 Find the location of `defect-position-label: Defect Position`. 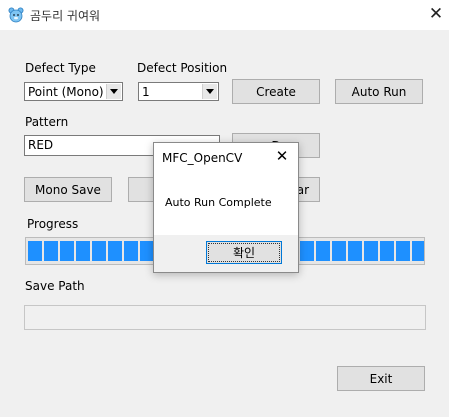

defect-position-label: Defect Position is located at coordinates (182, 68).